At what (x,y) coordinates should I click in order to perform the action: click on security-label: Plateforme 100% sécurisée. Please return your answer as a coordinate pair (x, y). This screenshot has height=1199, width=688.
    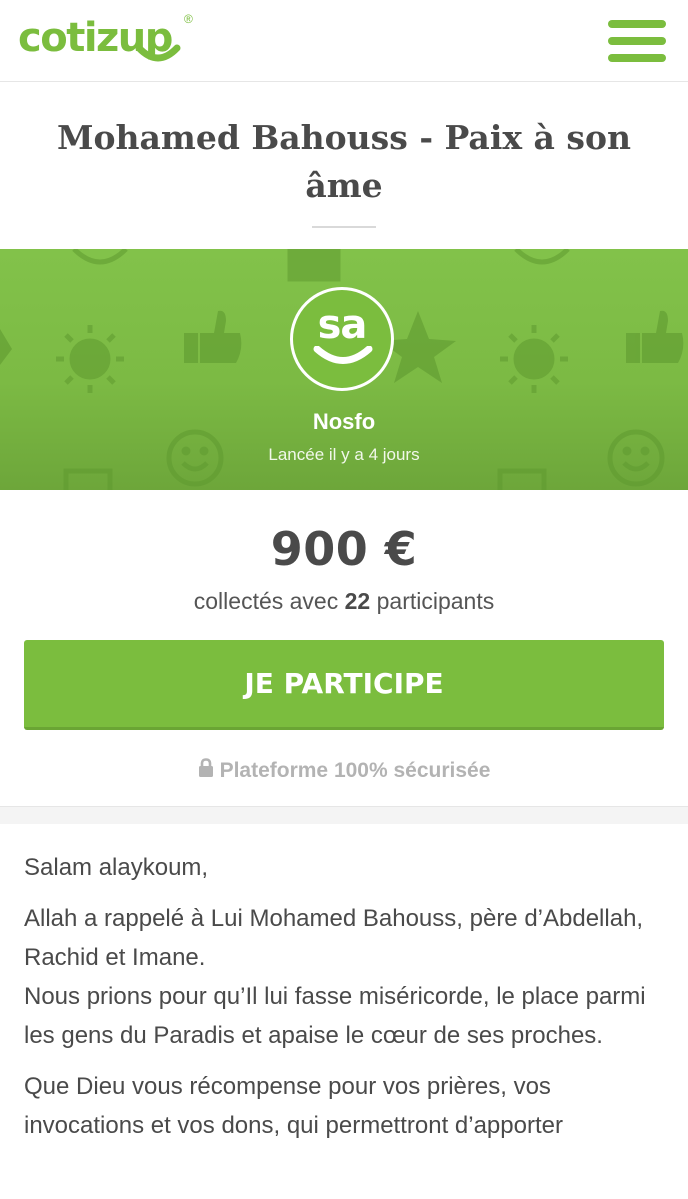
    Looking at the image, I should click on (355, 770).